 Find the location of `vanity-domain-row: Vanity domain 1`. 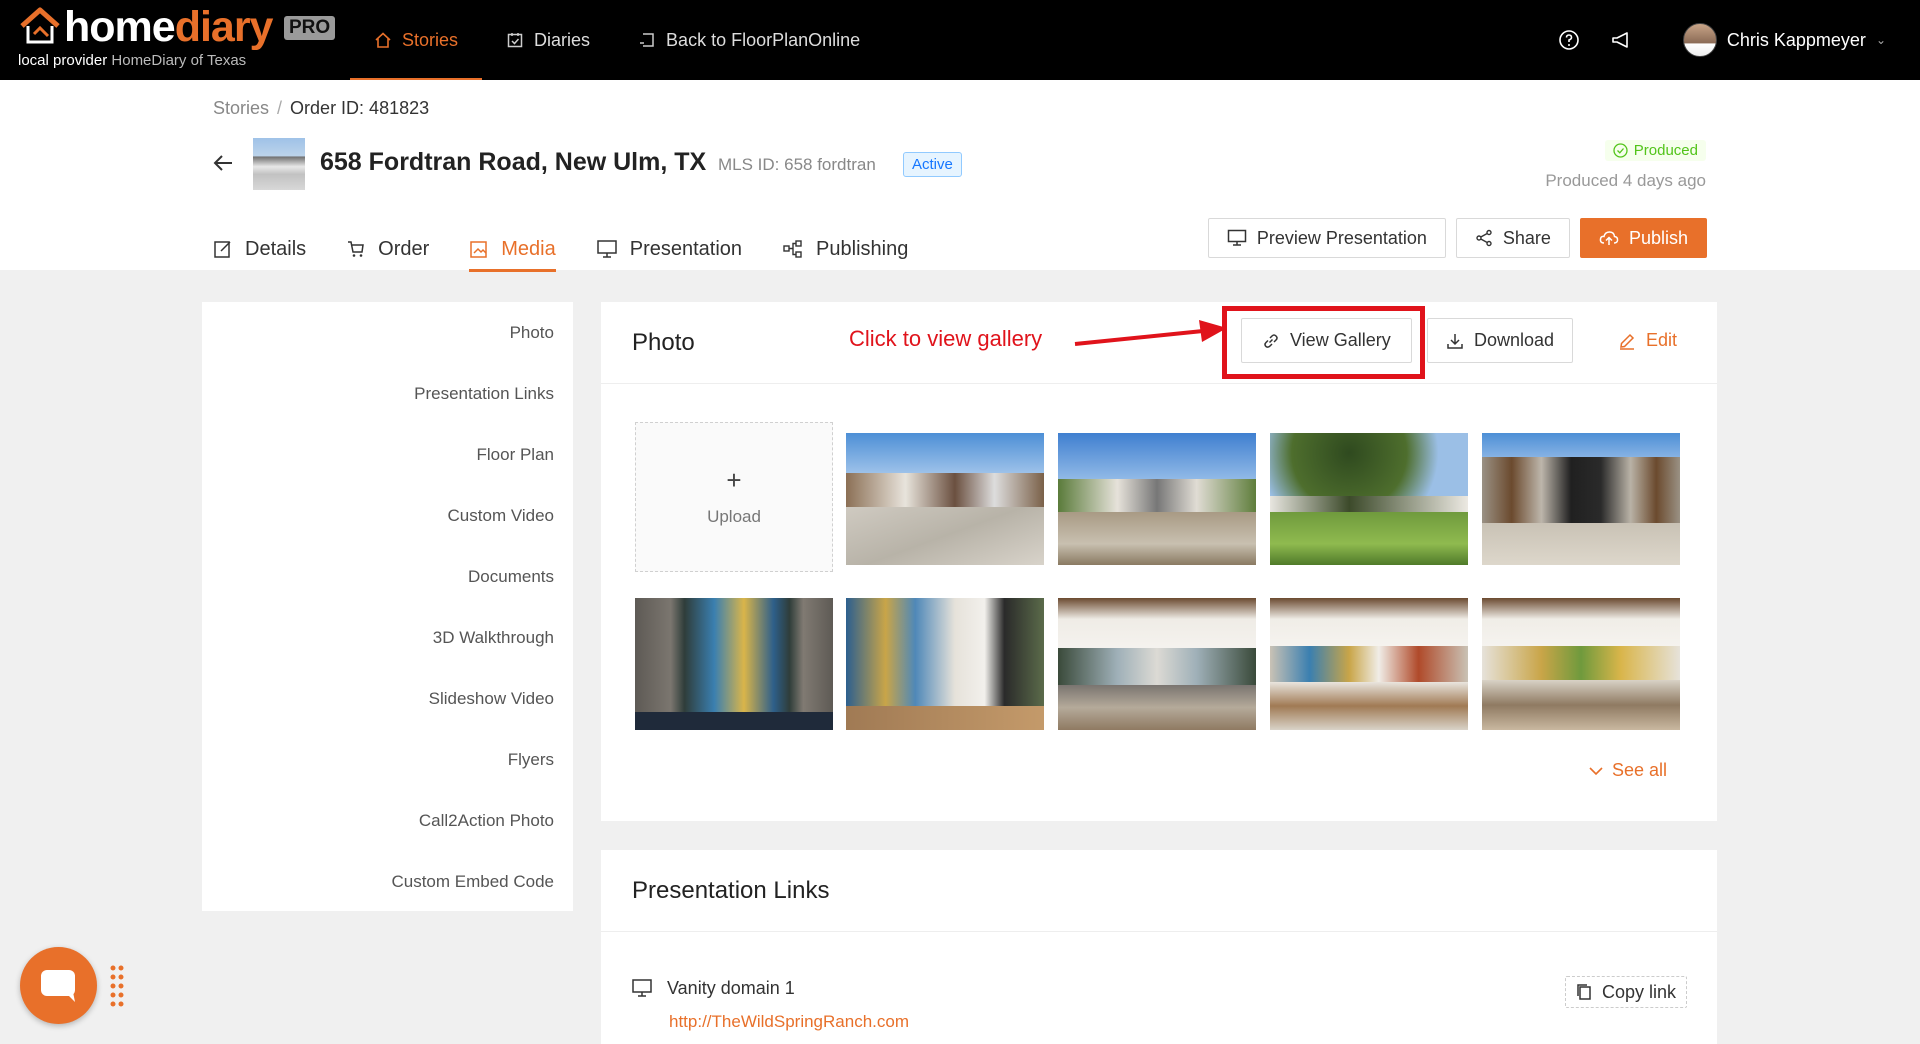

vanity-domain-row: Vanity domain 1 is located at coordinates (713, 988).